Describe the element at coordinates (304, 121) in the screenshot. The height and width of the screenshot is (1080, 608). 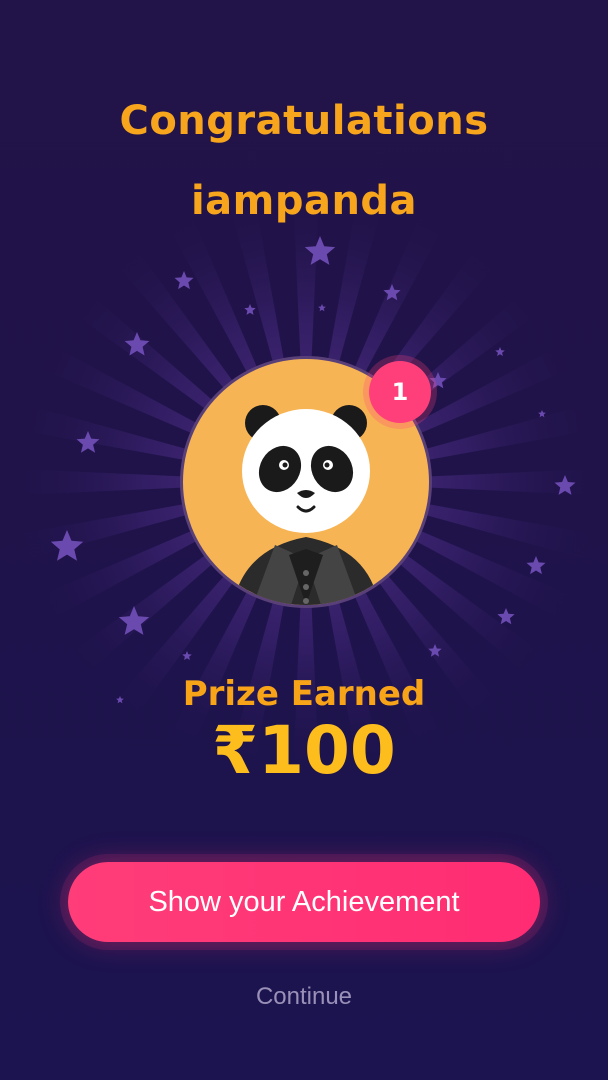
I see `congratulations-title: Congratulations` at that location.